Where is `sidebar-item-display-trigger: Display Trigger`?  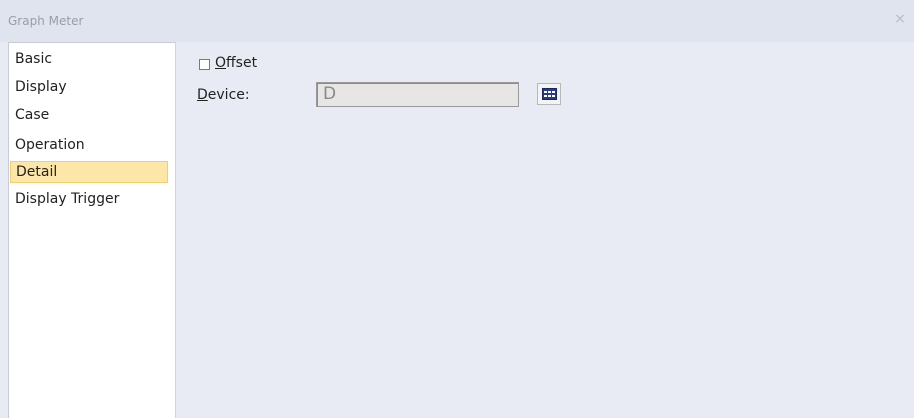
sidebar-item-display-trigger: Display Trigger is located at coordinates (89, 199).